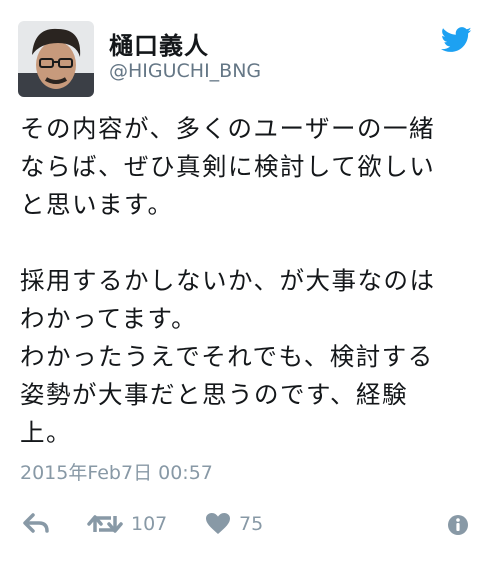  I want to click on info-button, so click(458, 525).